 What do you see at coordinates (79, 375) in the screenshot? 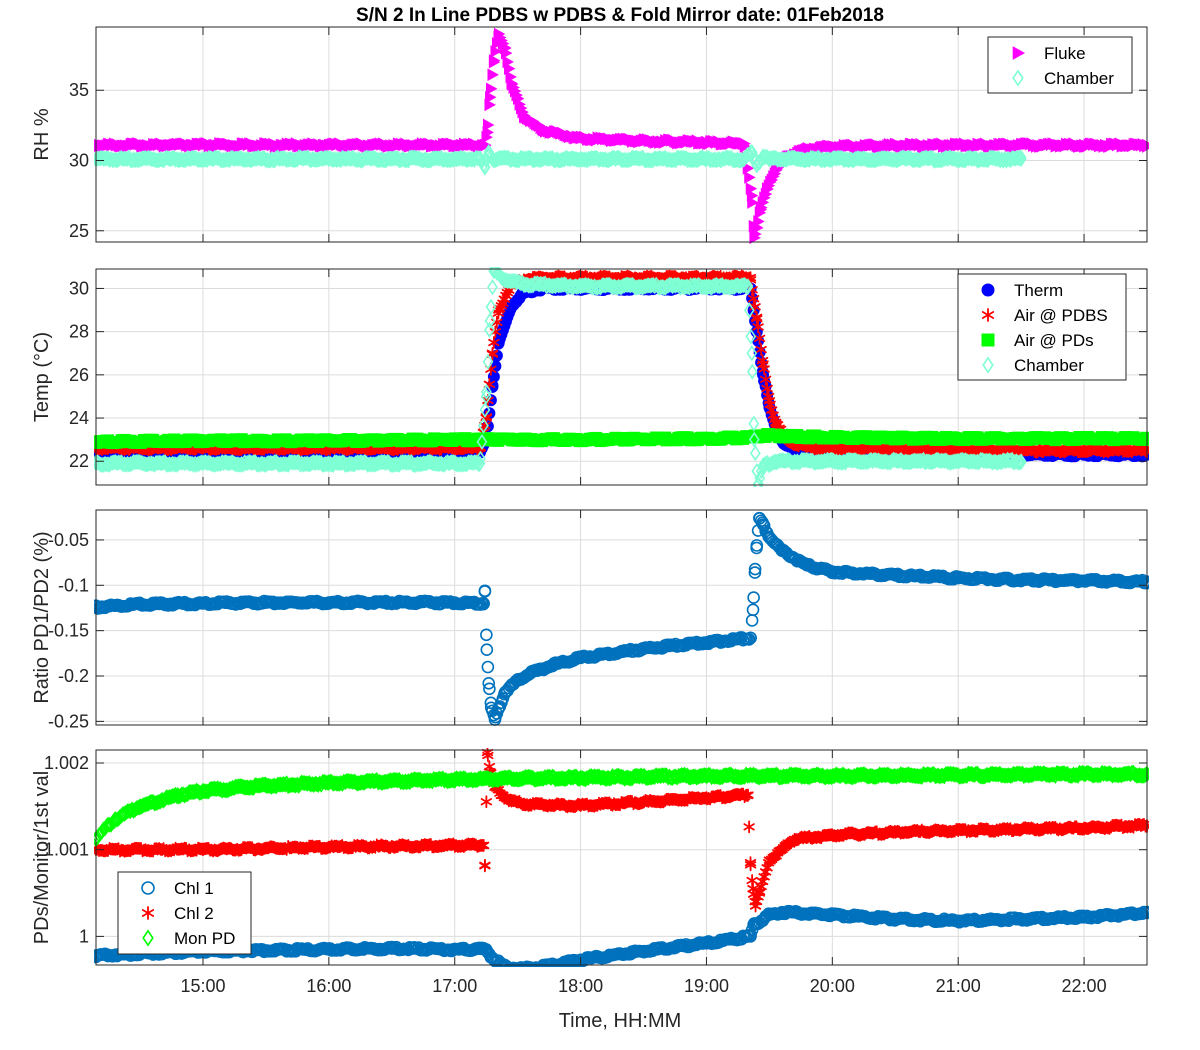
I see `y-tick-label: 26` at bounding box center [79, 375].